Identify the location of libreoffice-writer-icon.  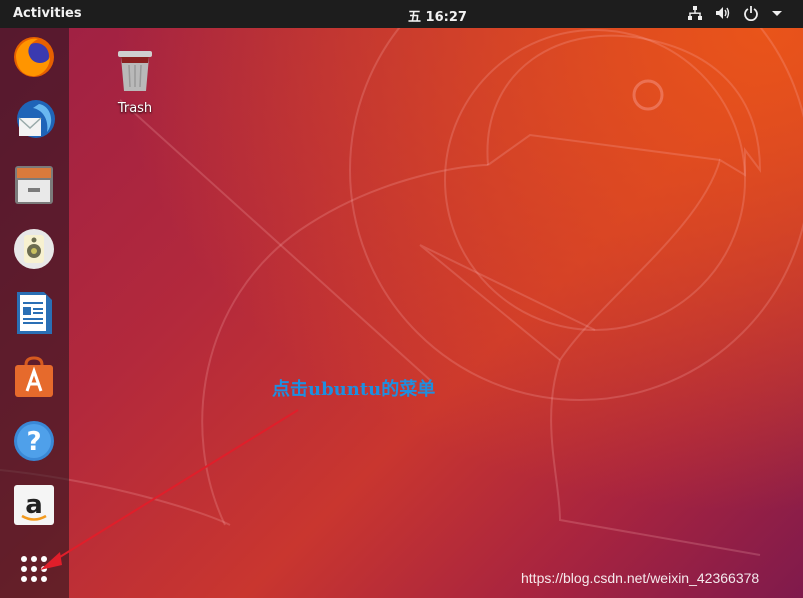
(34, 313).